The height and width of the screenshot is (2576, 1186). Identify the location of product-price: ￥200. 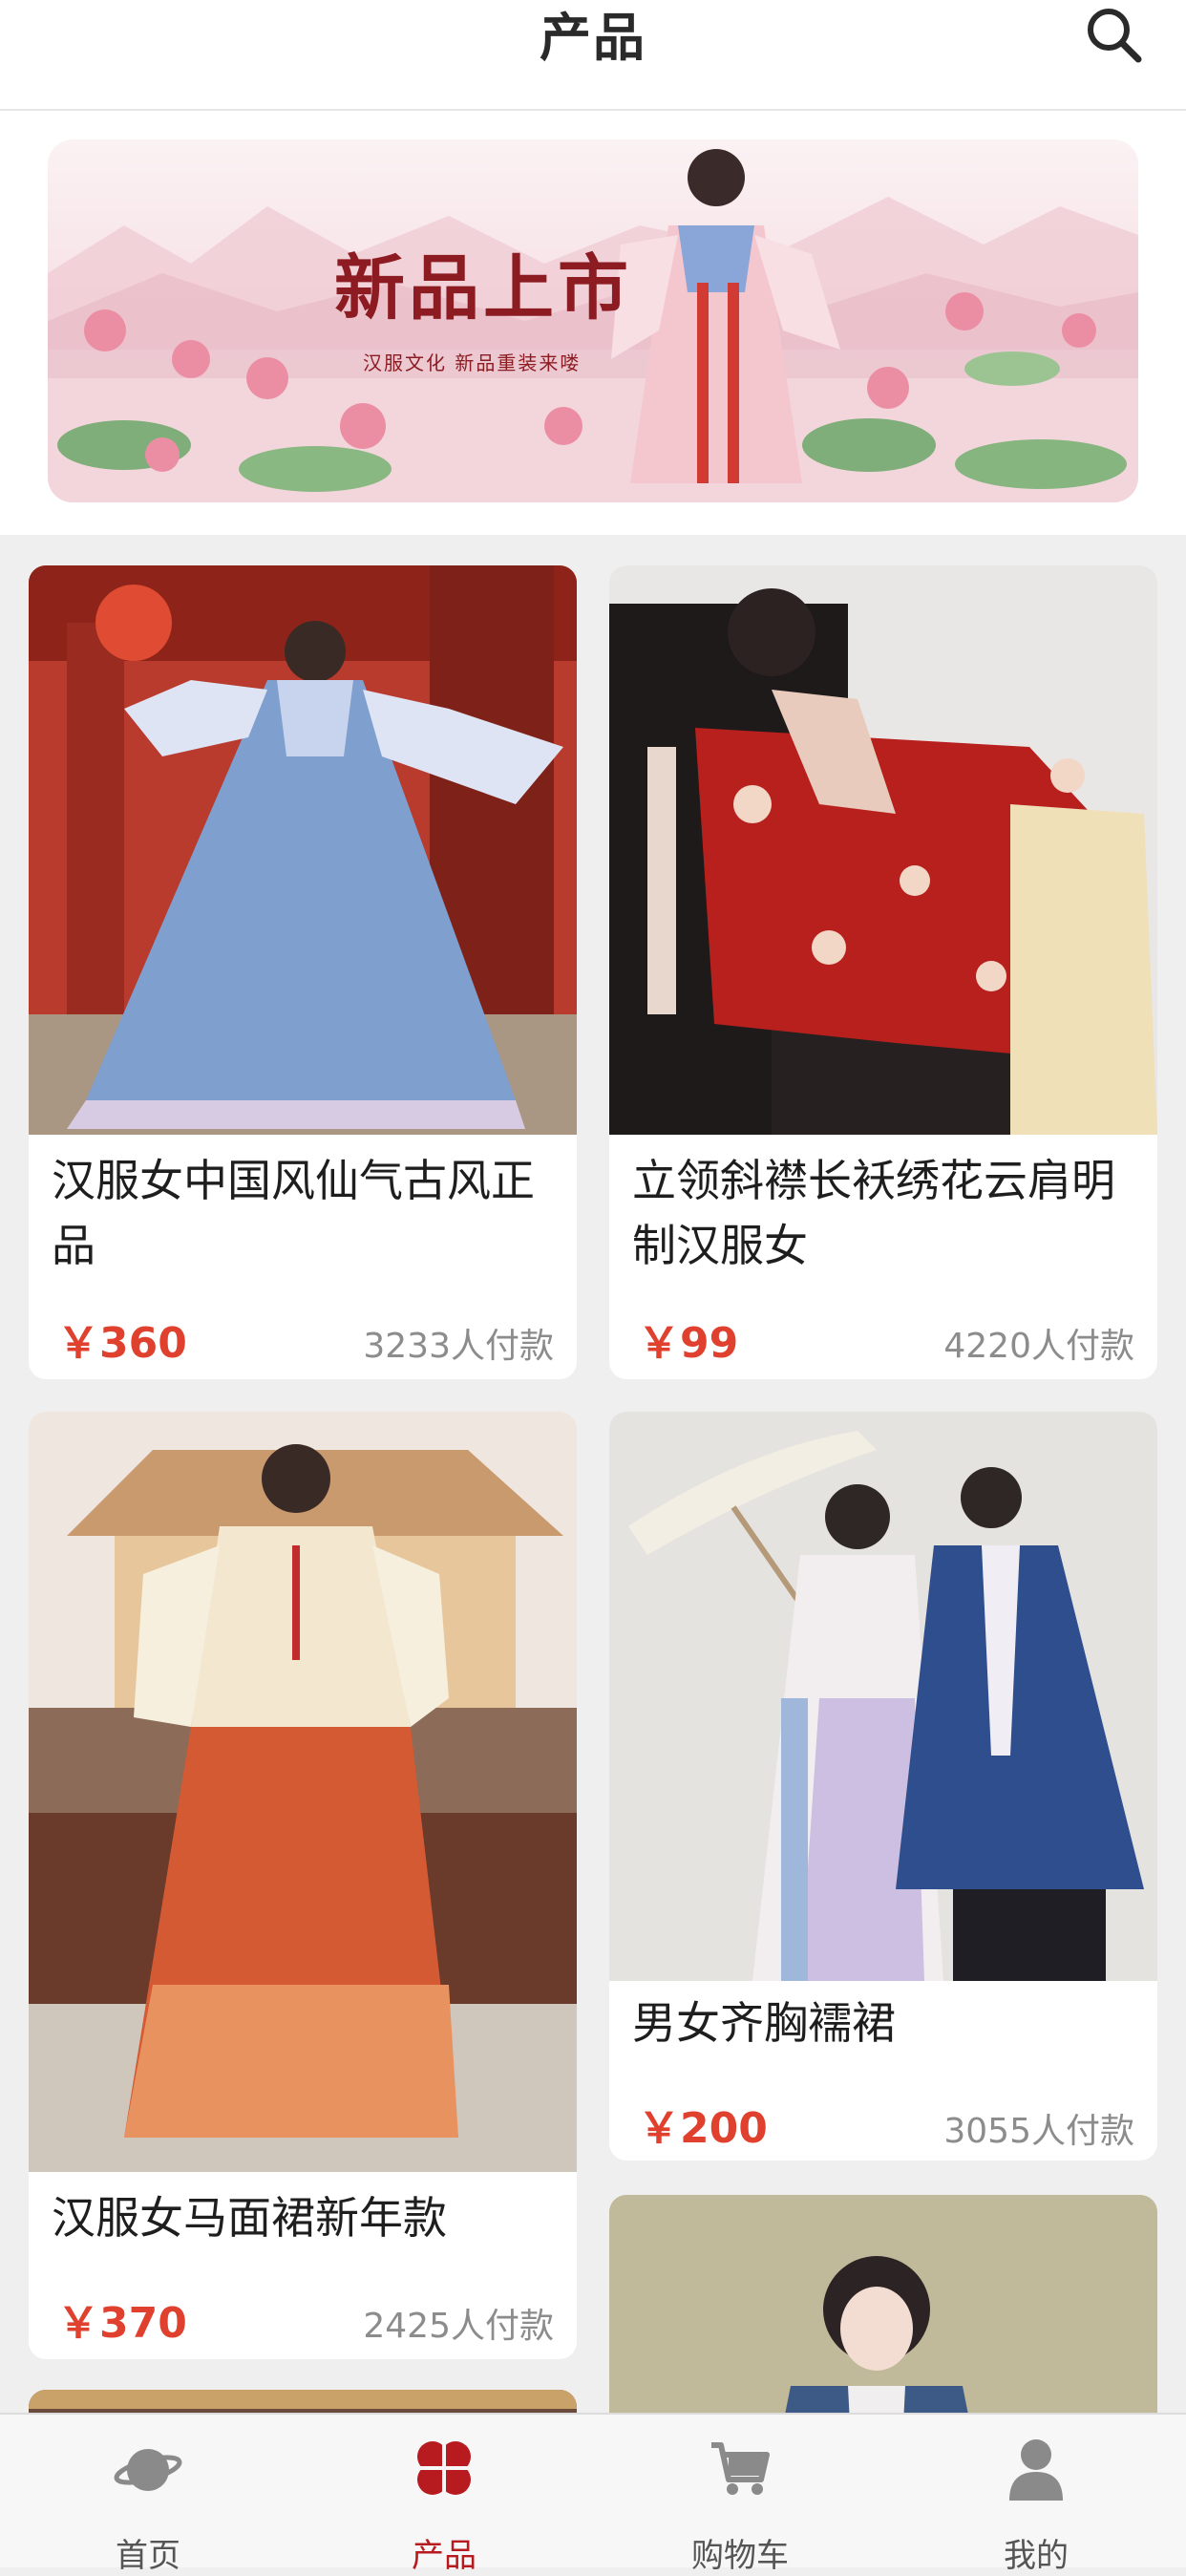
(703, 2128).